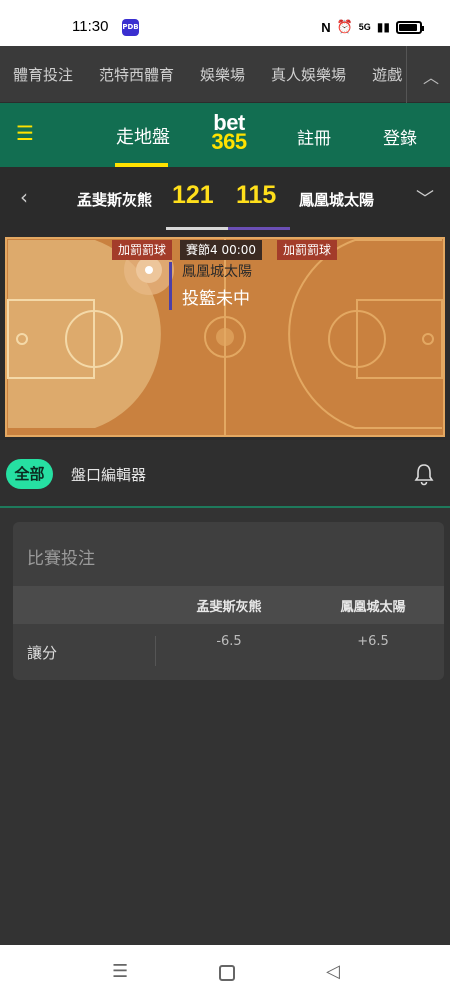 The image size is (450, 1000). I want to click on category-sports: 體育投注, so click(43, 74).